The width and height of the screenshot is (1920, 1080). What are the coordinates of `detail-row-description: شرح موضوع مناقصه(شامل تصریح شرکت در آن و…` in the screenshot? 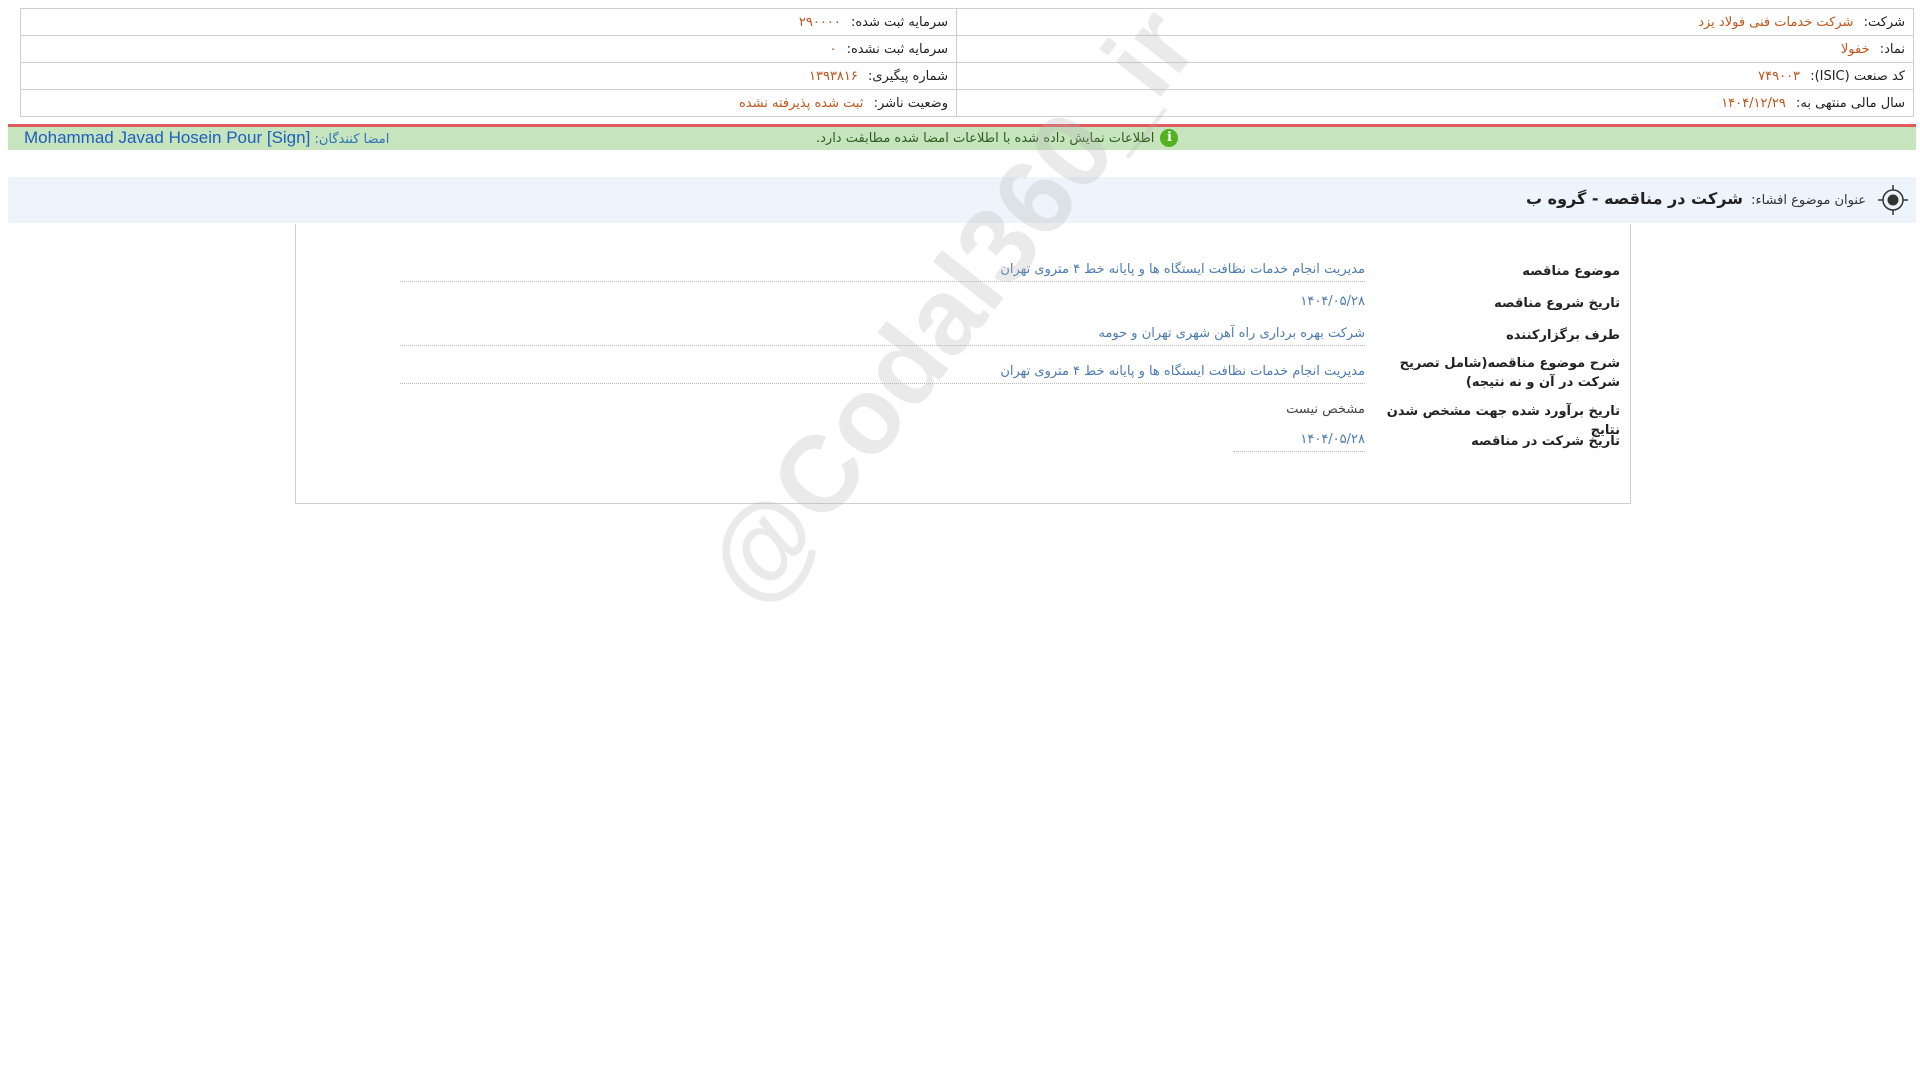 It's located at (1005, 374).